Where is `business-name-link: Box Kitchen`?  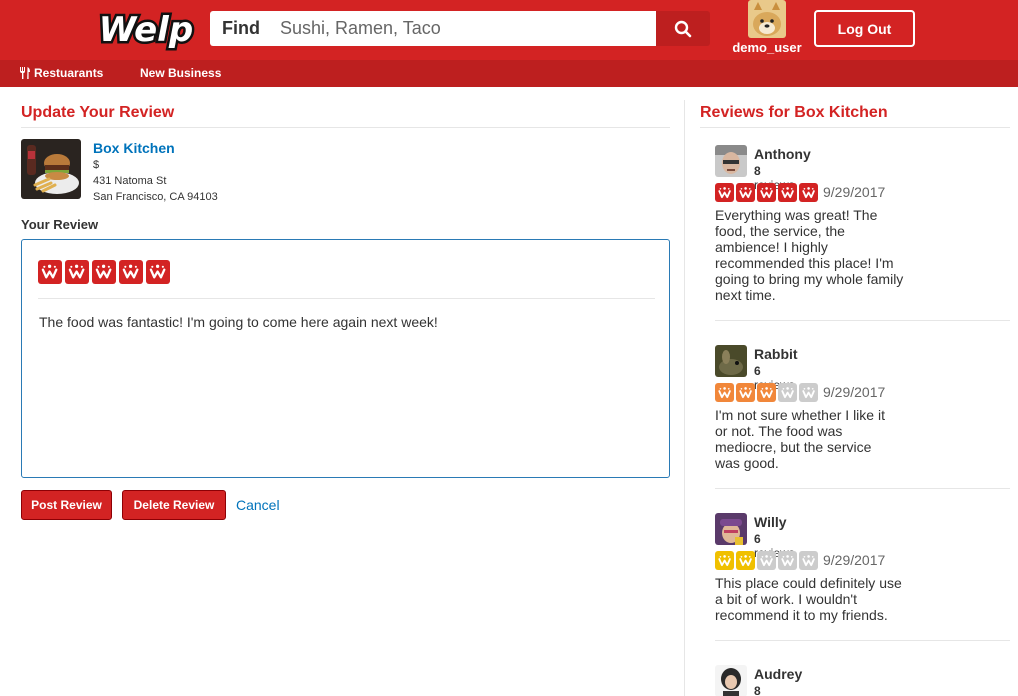
business-name-link: Box Kitchen is located at coordinates (134, 148).